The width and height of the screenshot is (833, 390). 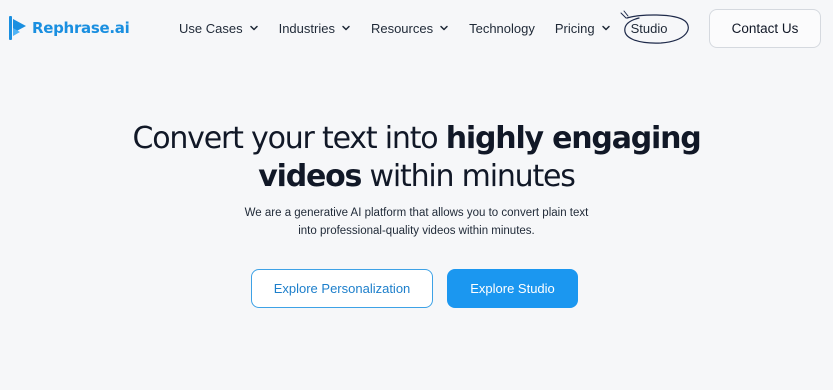 I want to click on hero-title-part2: within minutes, so click(x=468, y=176).